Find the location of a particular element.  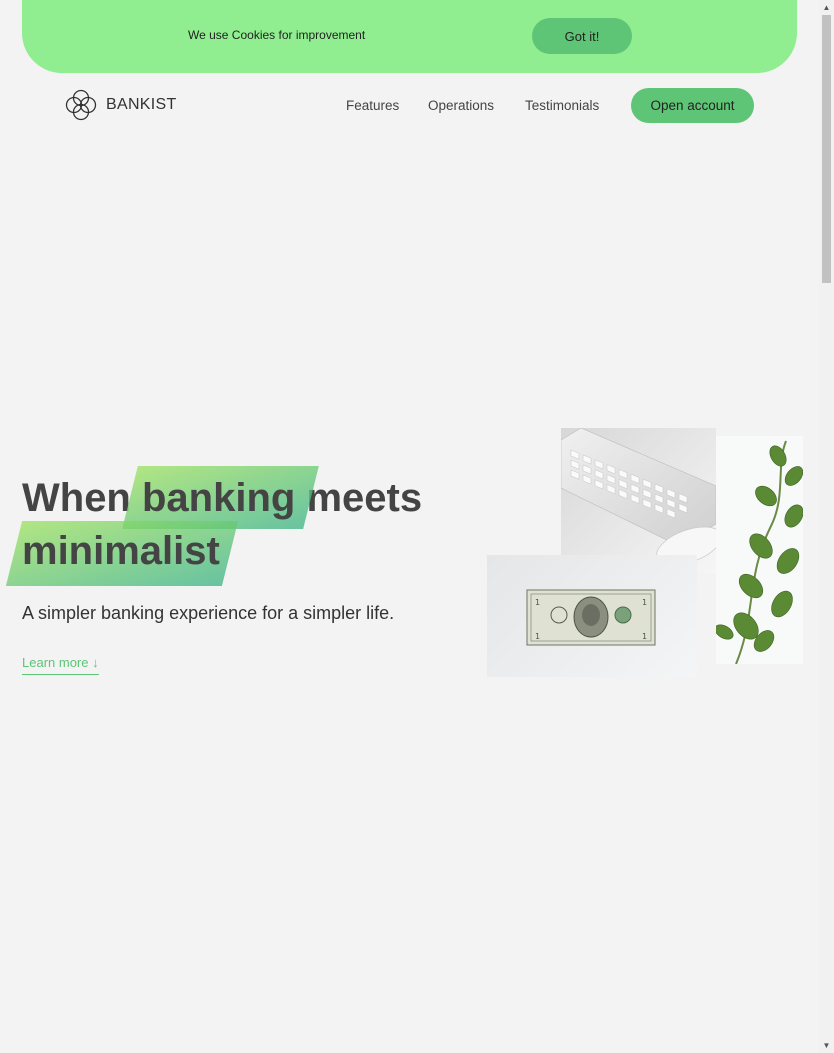

dollar-bill-image: 1 1 1 1 is located at coordinates (592, 616).